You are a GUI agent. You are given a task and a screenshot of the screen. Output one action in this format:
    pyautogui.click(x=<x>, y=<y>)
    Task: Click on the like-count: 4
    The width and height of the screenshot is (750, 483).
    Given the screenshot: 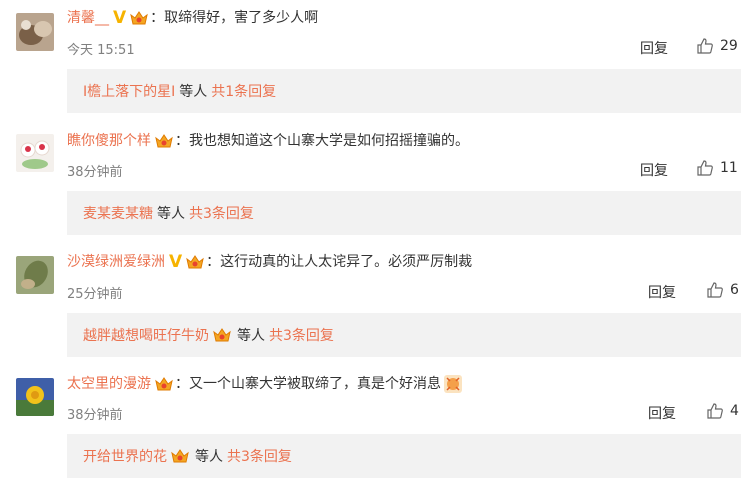 What is the action you would take?
    pyautogui.click(x=734, y=411)
    